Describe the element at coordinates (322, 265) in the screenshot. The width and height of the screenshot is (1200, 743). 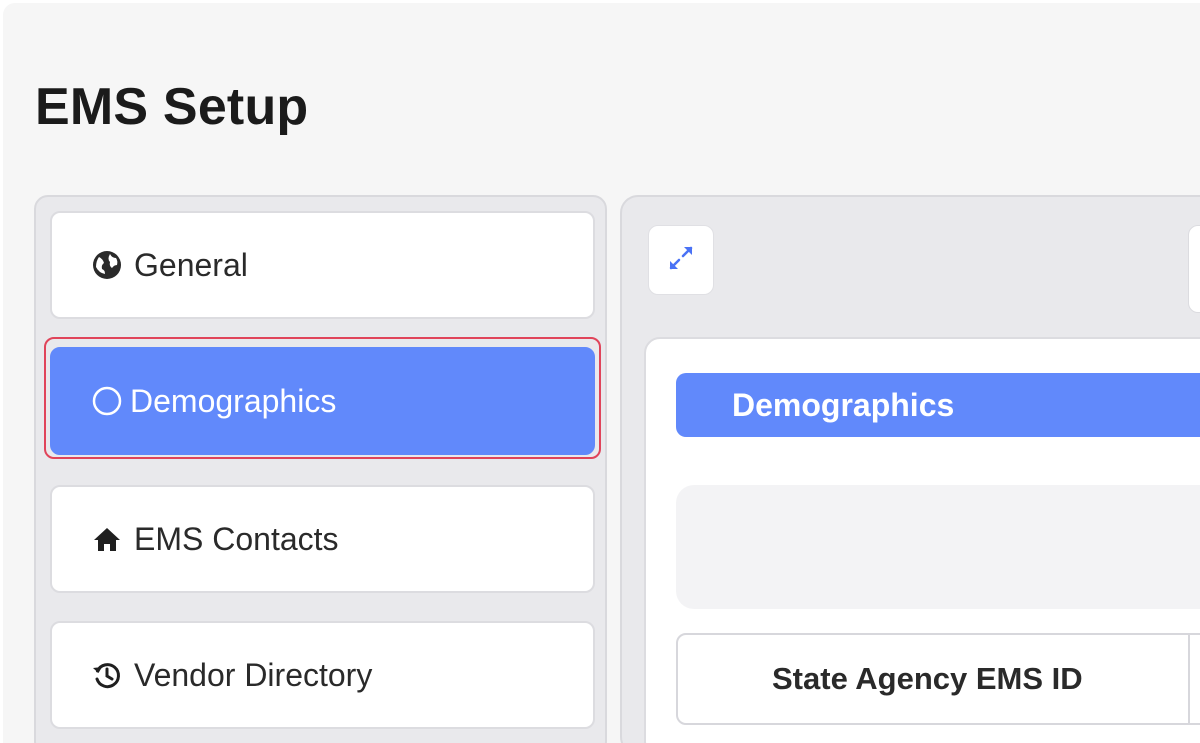
I see `sidebar-item-general: General` at that location.